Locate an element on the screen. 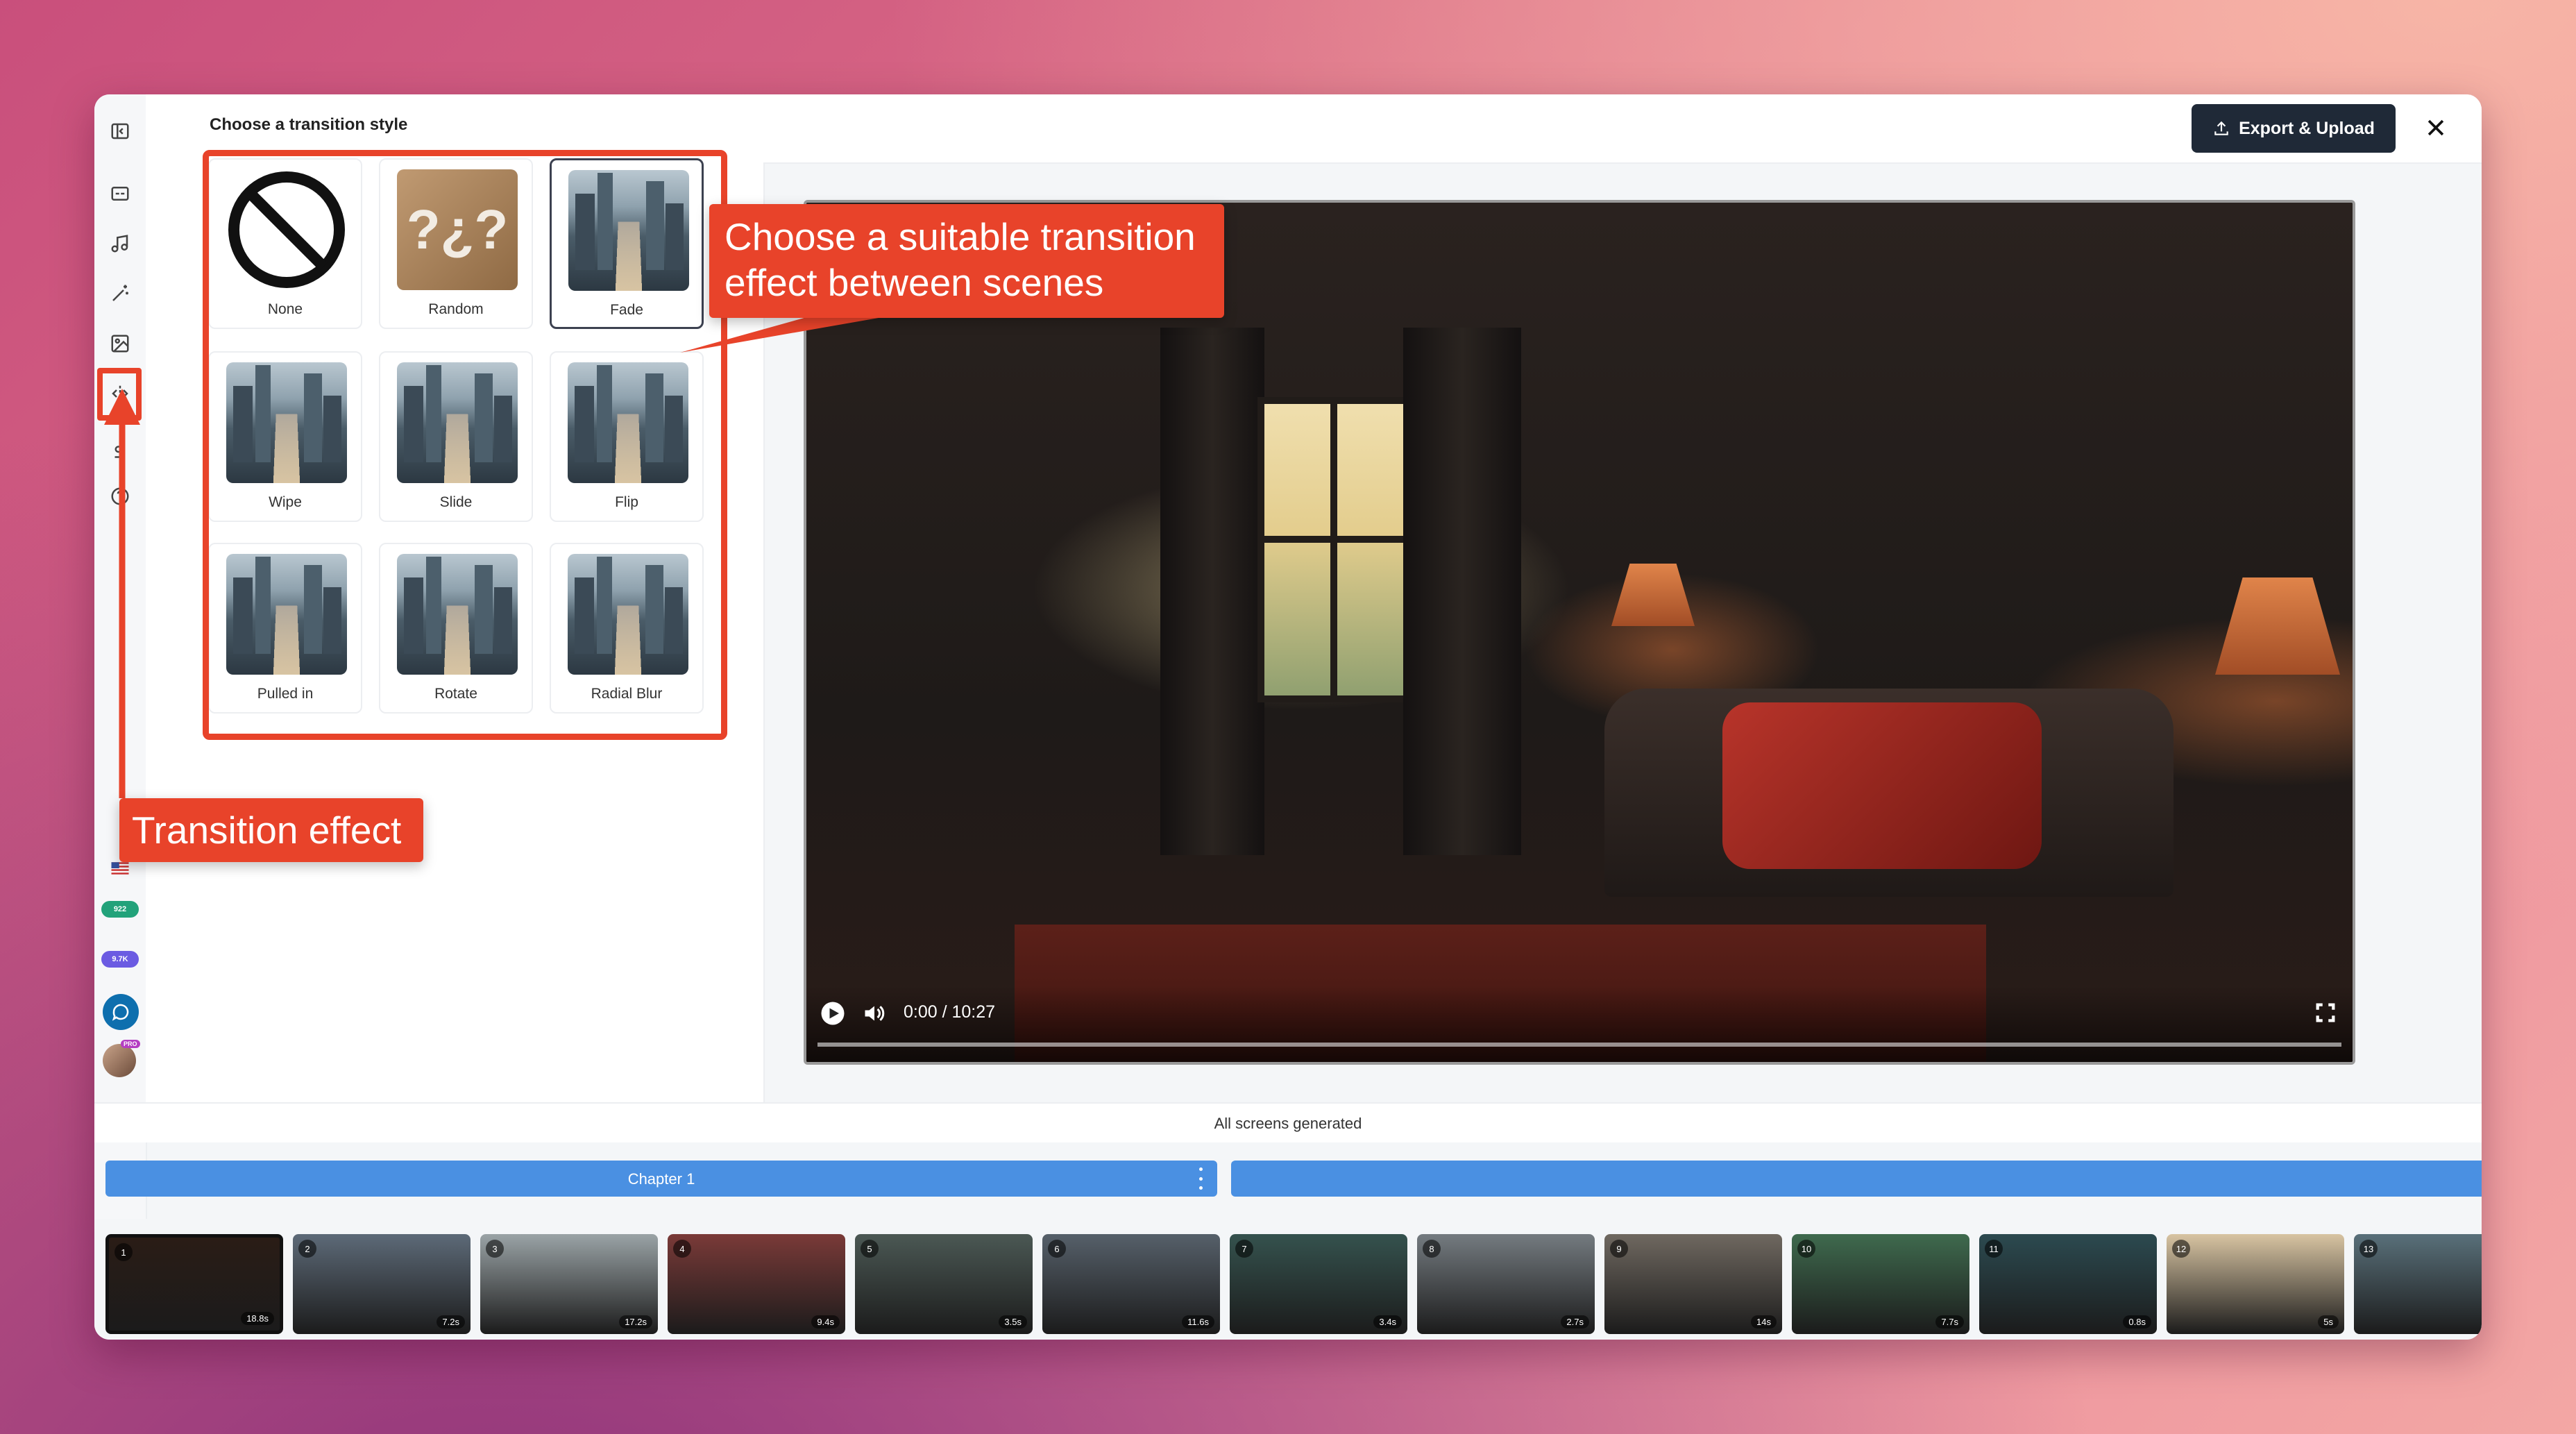 The height and width of the screenshot is (1434, 2576). timeline-clip: 11 0.8s is located at coordinates (2068, 1284).